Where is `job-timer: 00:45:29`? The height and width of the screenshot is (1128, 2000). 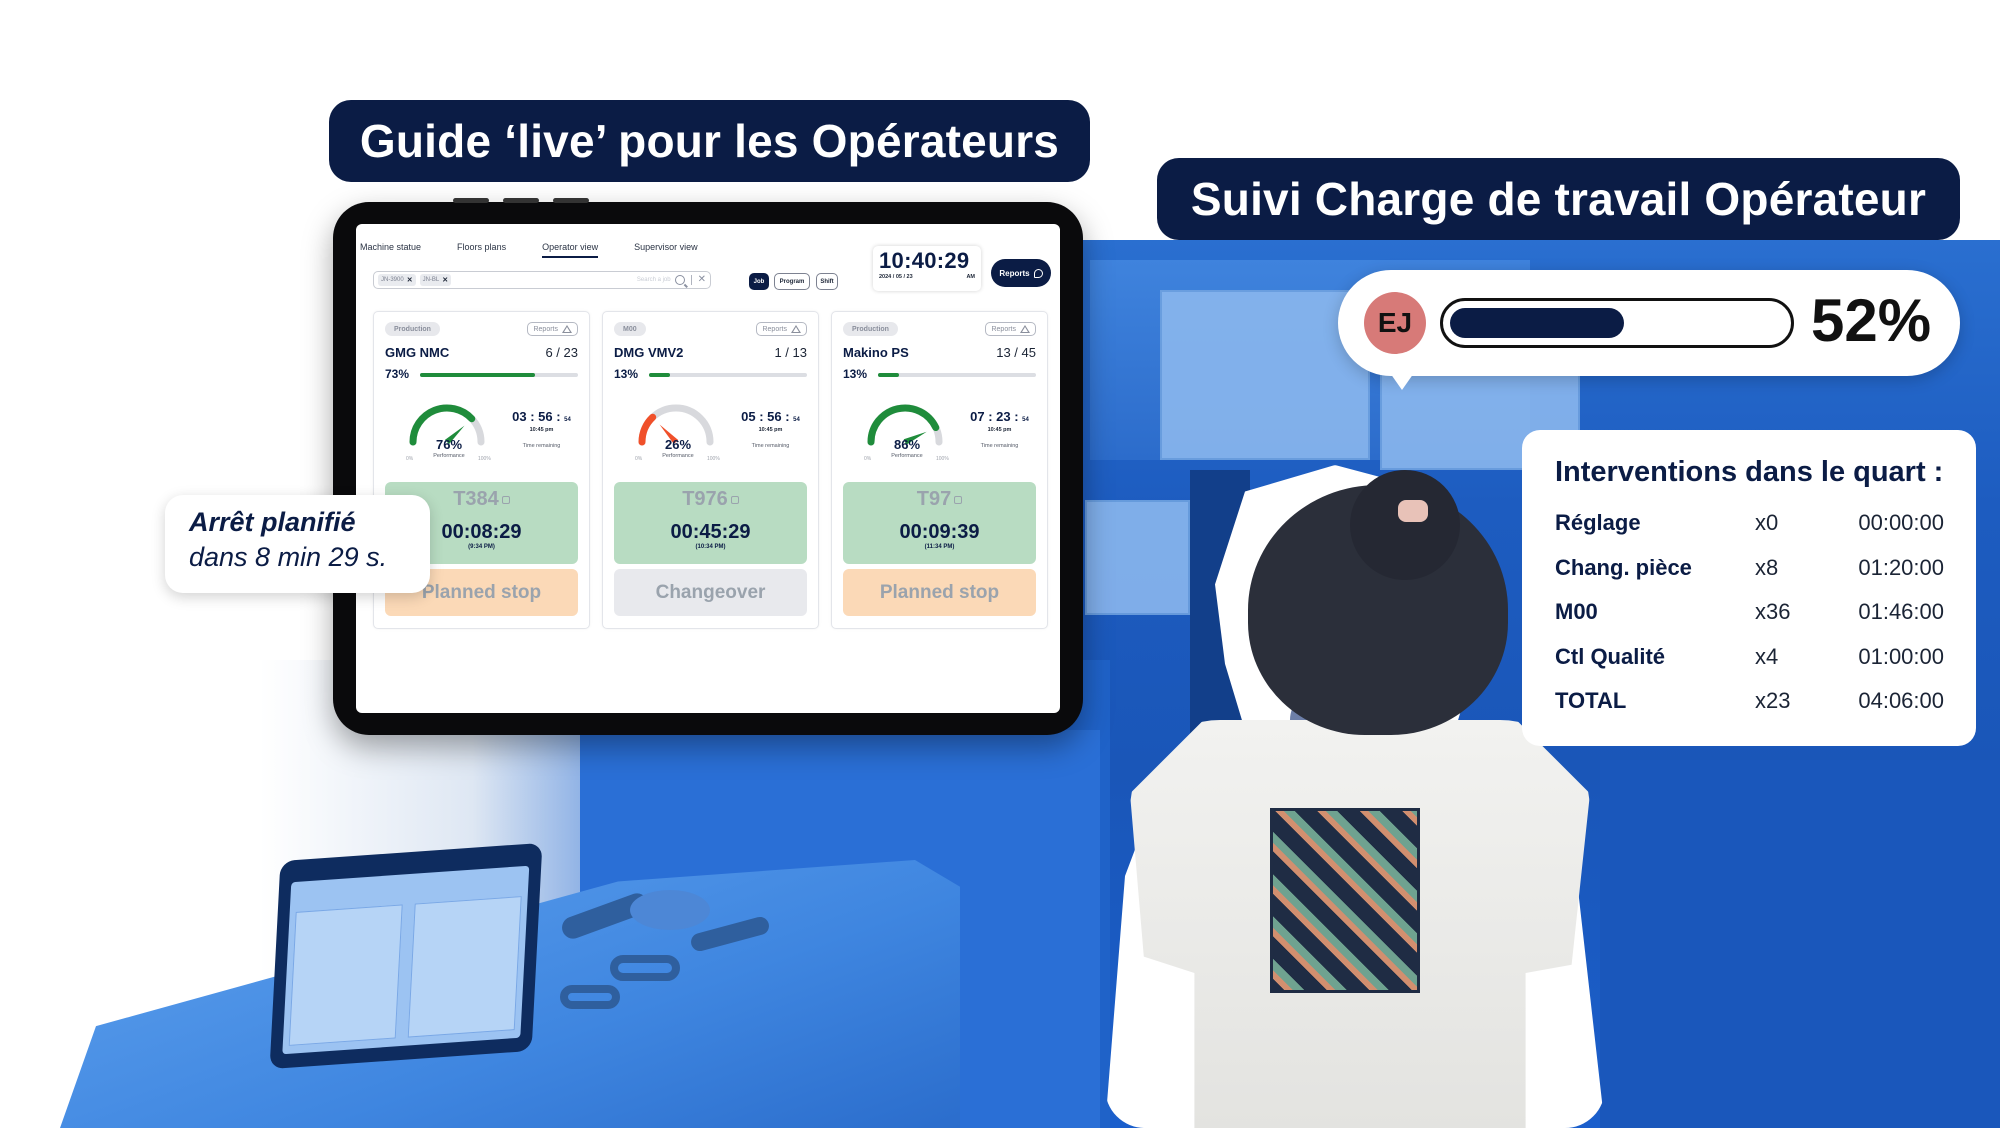 job-timer: 00:45:29 is located at coordinates (710, 532).